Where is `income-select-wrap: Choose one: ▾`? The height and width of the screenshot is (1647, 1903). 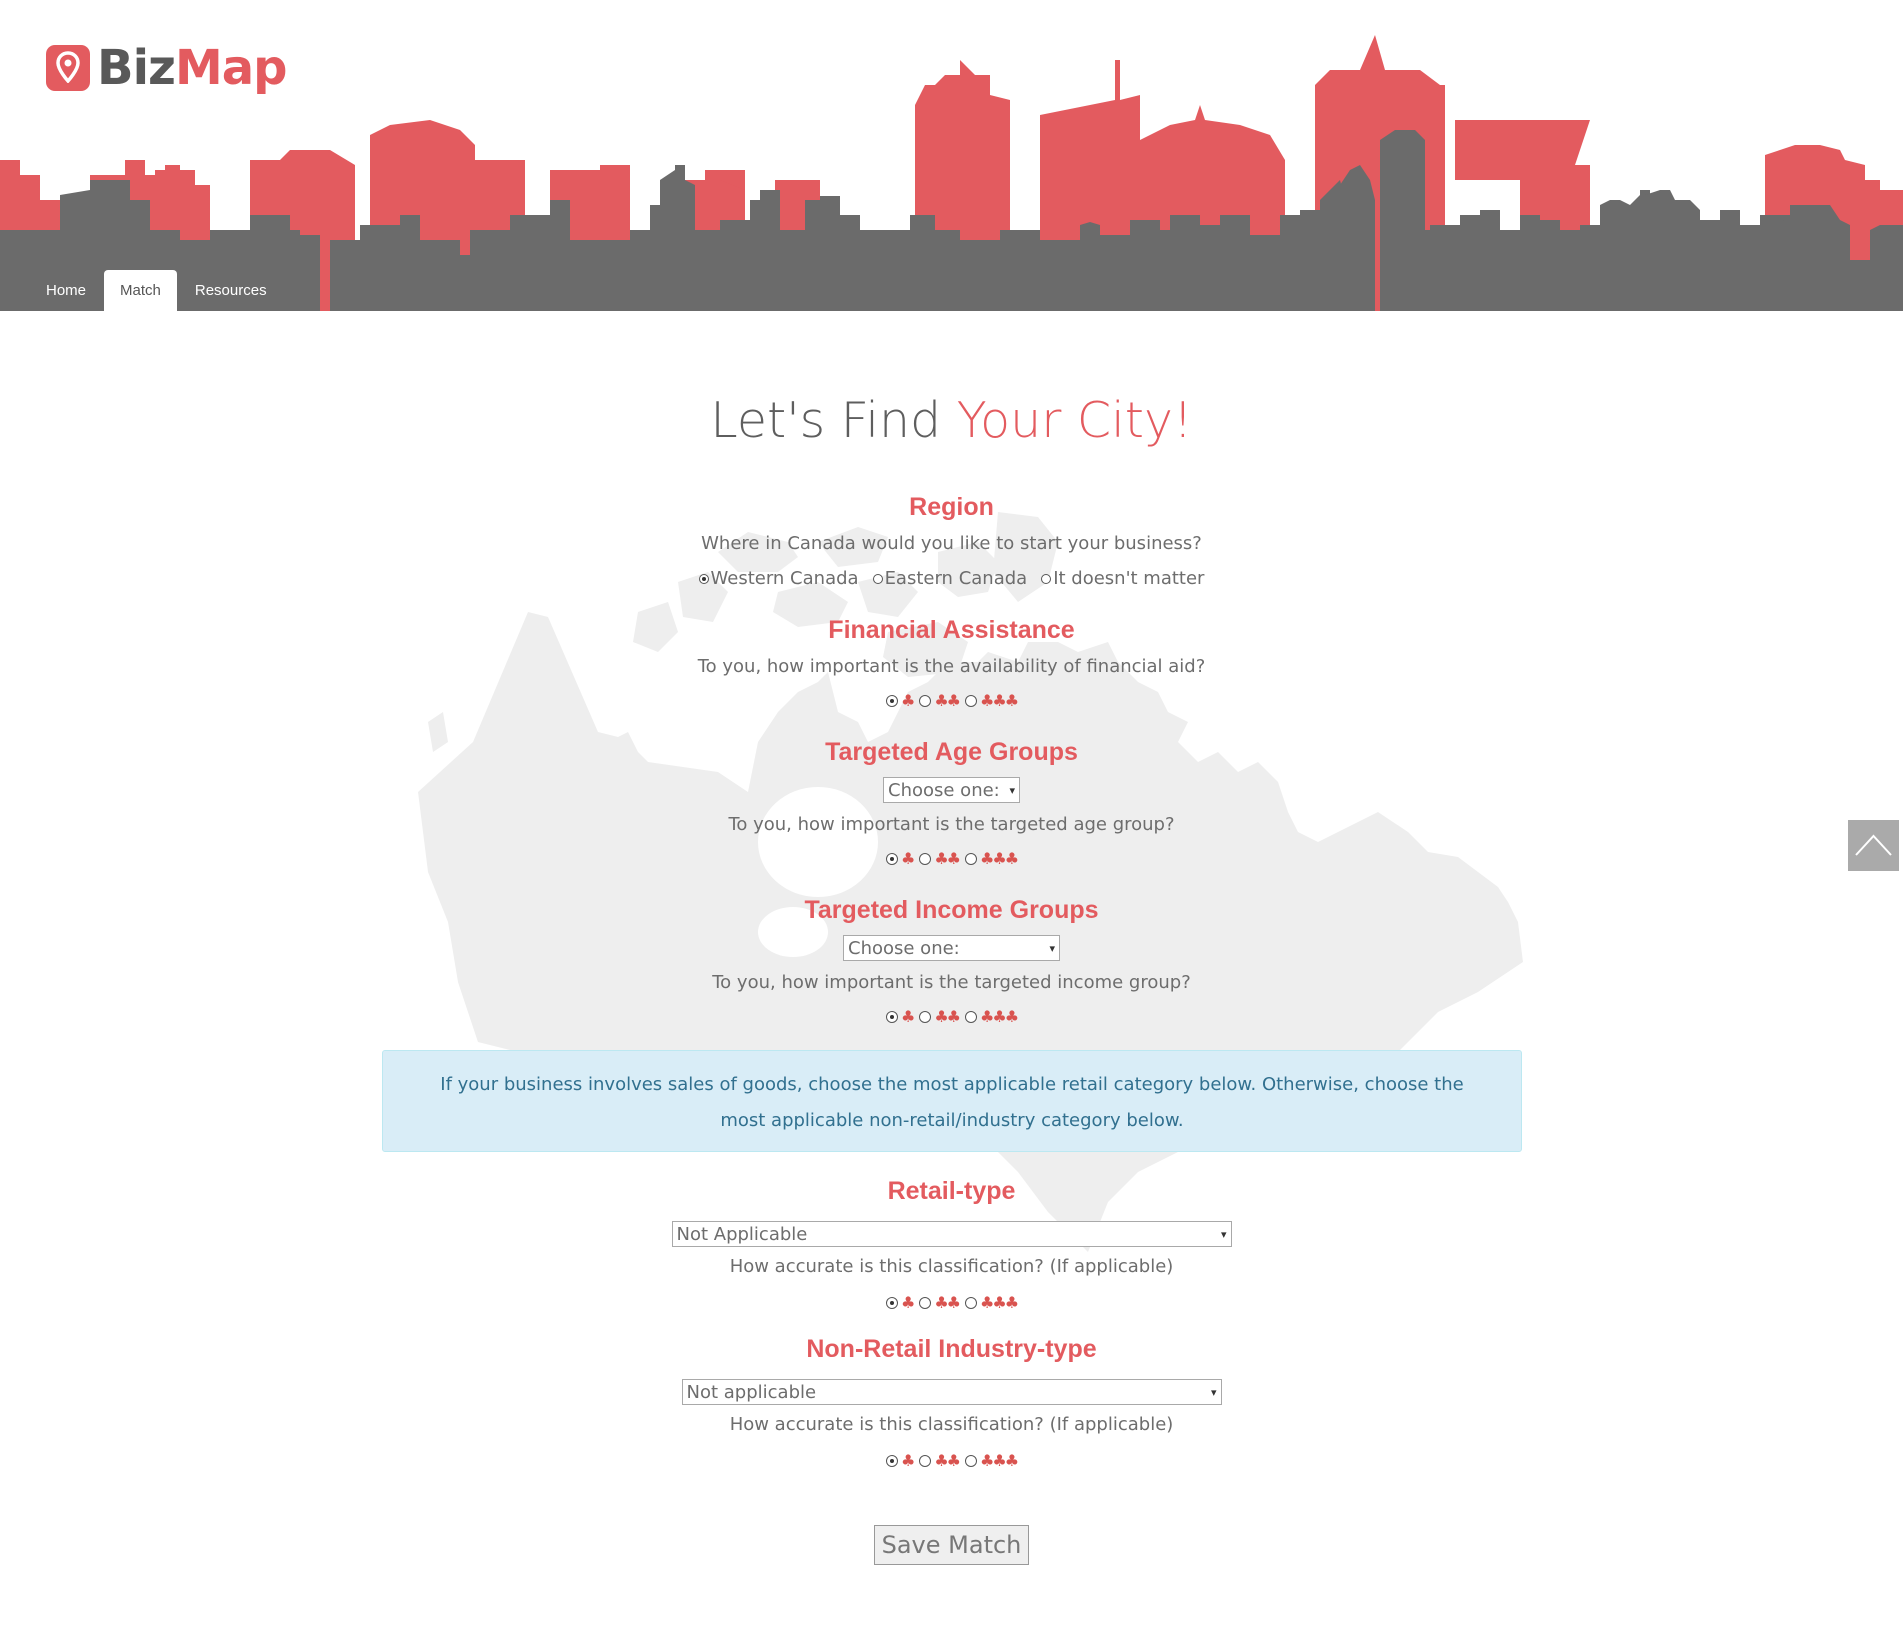
income-select-wrap: Choose one: ▾ is located at coordinates (951, 948).